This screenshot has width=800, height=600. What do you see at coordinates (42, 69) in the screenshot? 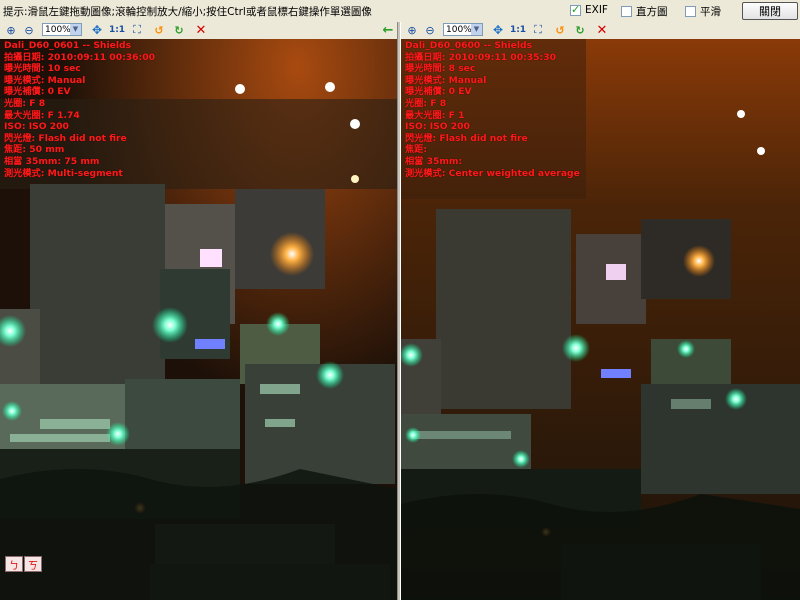
I see `exif-line: 曝光時間: 10 sec` at bounding box center [42, 69].